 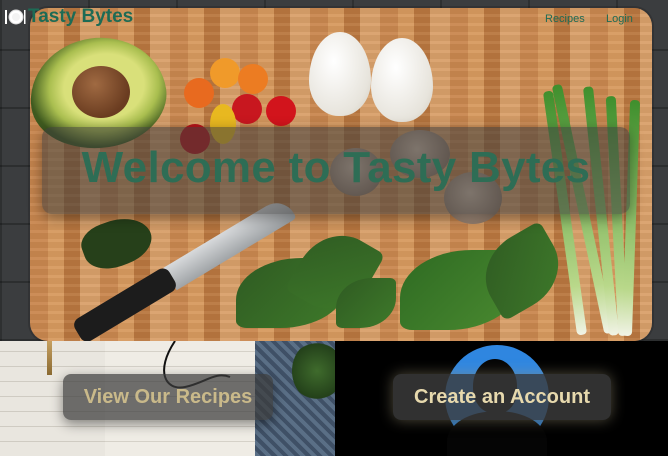 I want to click on create-account-button: Create an Account, so click(x=502, y=397).